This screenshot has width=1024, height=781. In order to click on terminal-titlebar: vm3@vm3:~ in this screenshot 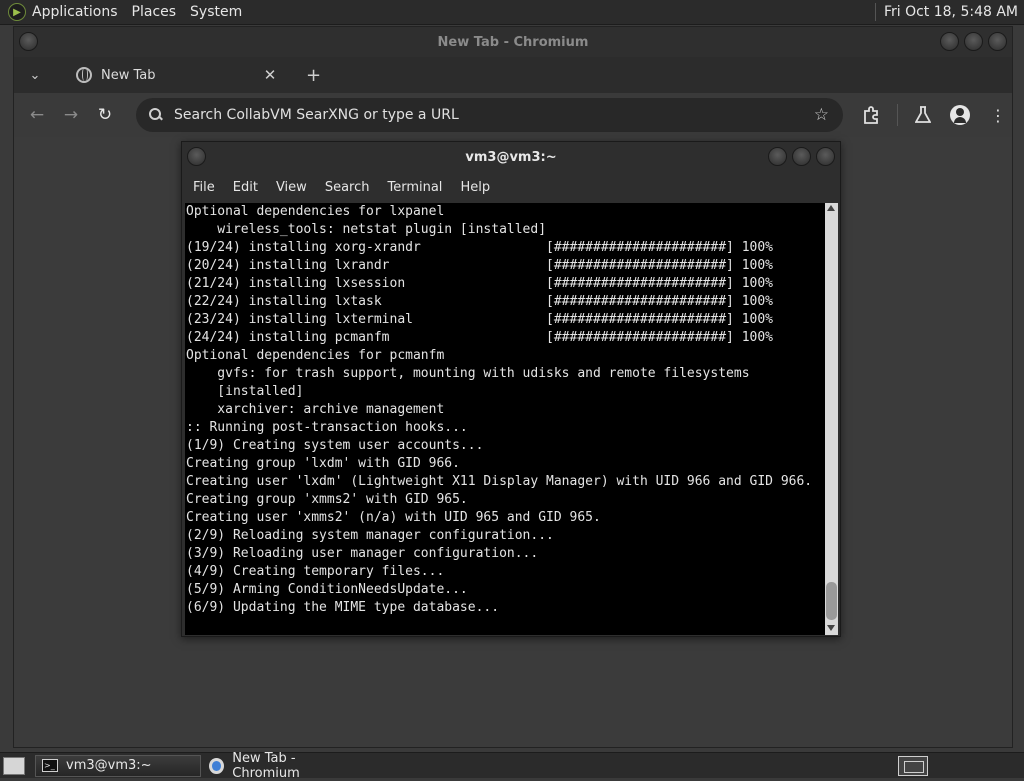, I will do `click(511, 157)`.